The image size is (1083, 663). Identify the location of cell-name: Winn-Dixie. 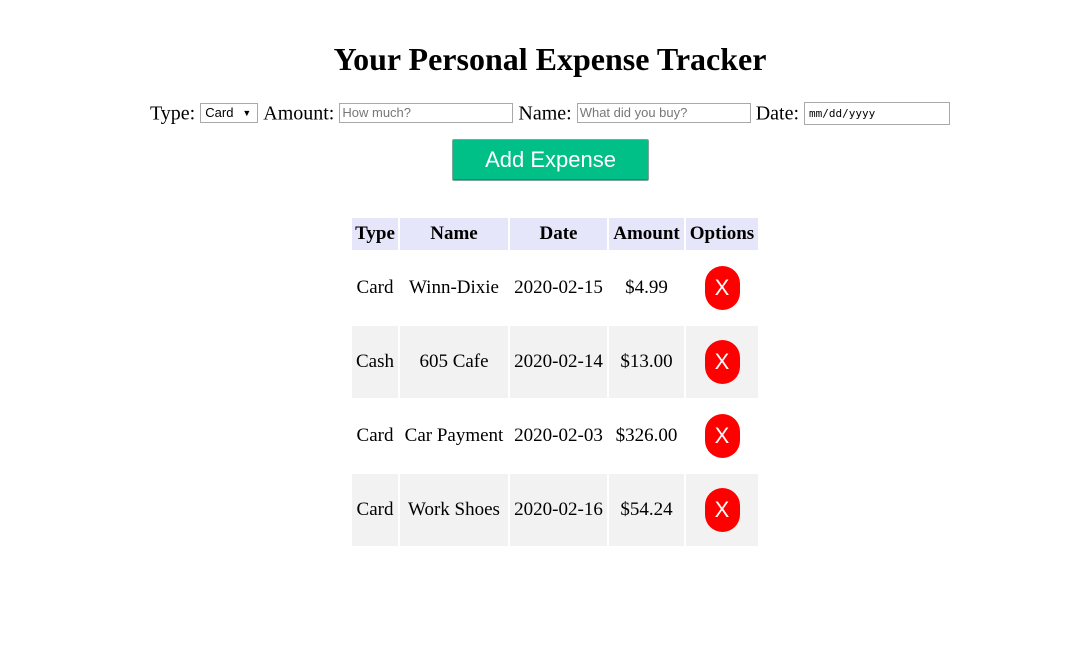
(454, 287).